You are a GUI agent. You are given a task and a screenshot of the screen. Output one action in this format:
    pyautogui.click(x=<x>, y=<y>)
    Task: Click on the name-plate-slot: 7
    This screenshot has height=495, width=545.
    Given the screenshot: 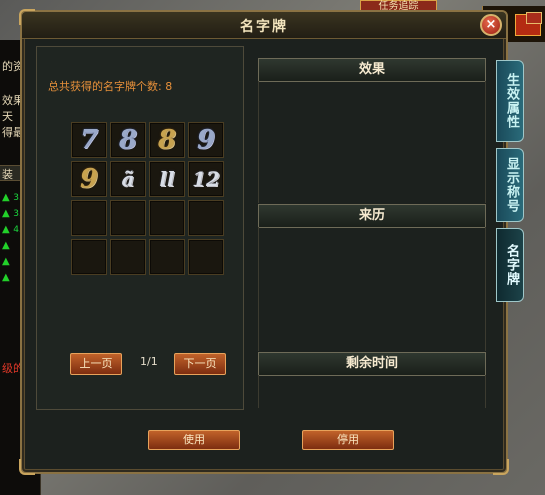 What is the action you would take?
    pyautogui.click(x=89, y=140)
    